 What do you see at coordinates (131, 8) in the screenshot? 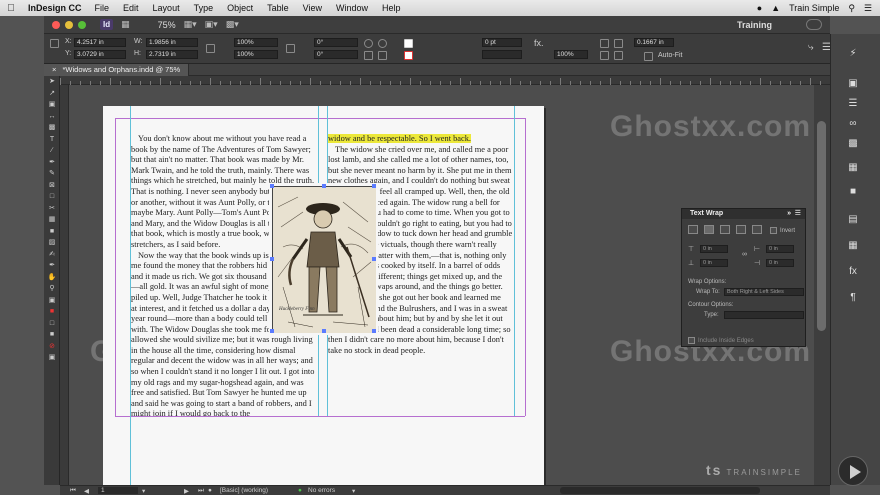
I see `menu-edit: Edit` at bounding box center [131, 8].